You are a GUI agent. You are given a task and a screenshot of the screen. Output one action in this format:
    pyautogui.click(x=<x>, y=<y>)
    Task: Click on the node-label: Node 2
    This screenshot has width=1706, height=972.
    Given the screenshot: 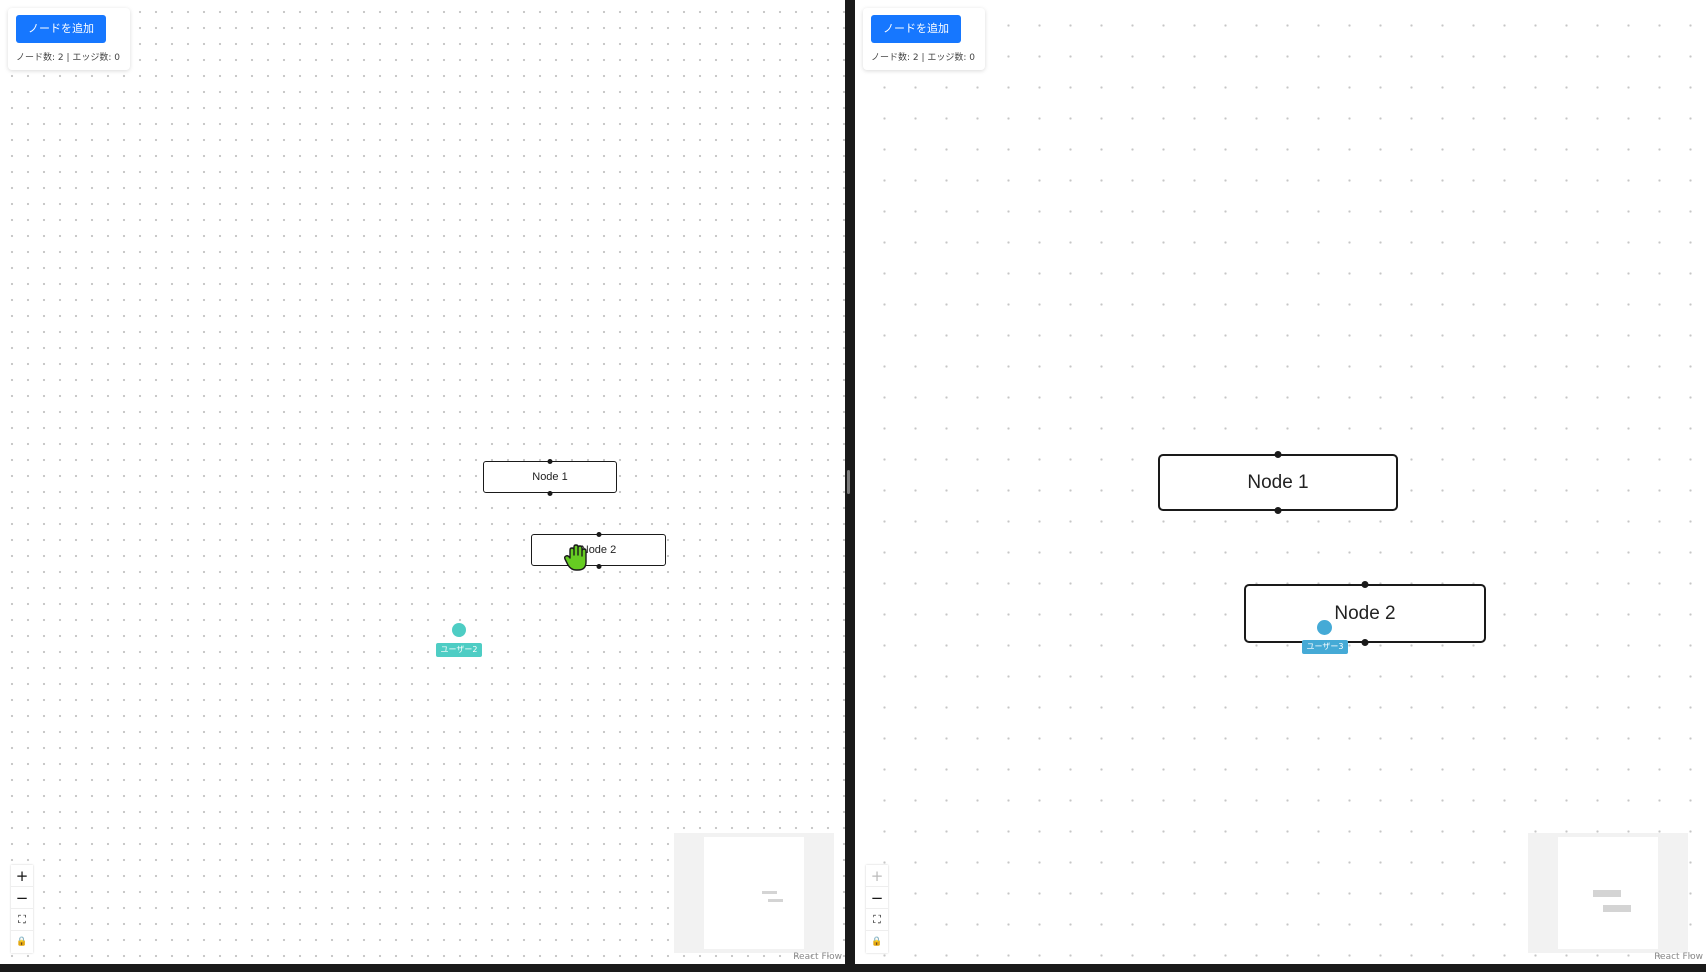 What is the action you would take?
    pyautogui.click(x=1365, y=613)
    